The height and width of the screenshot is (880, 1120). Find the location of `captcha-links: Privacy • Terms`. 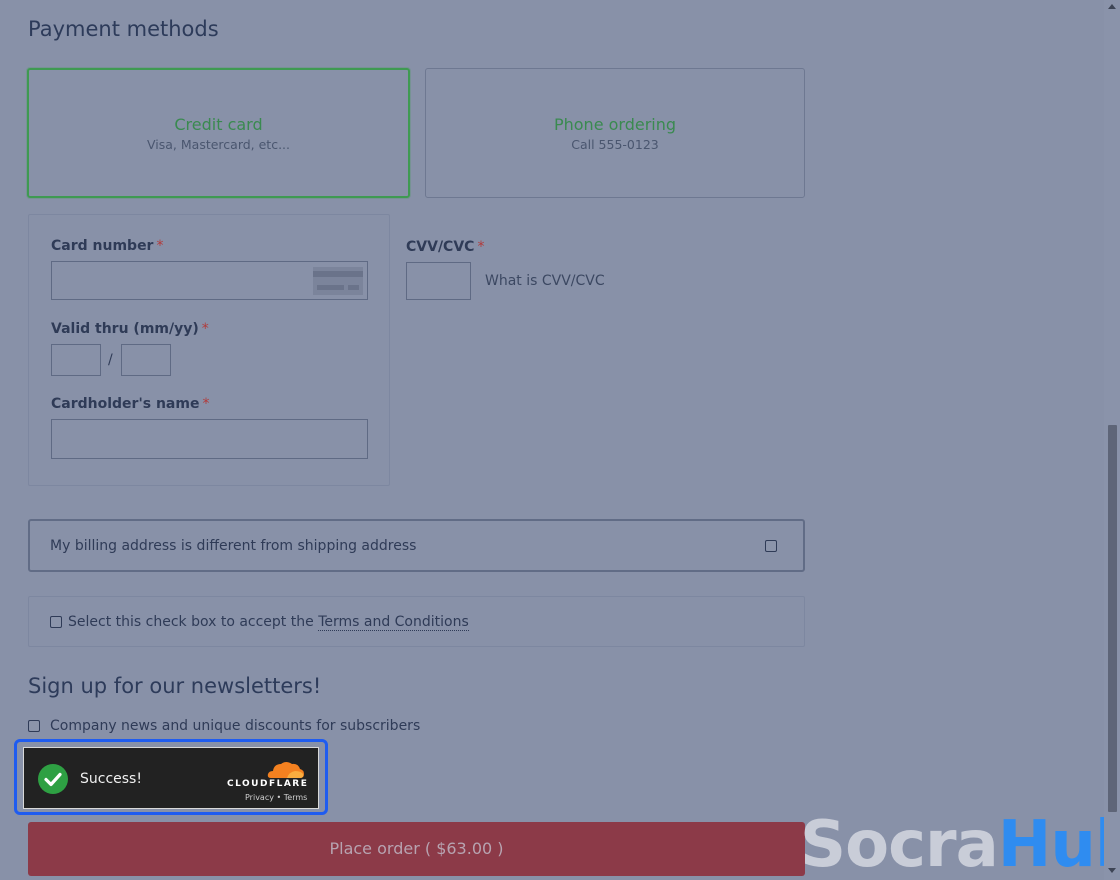

captcha-links: Privacy • Terms is located at coordinates (276, 797).